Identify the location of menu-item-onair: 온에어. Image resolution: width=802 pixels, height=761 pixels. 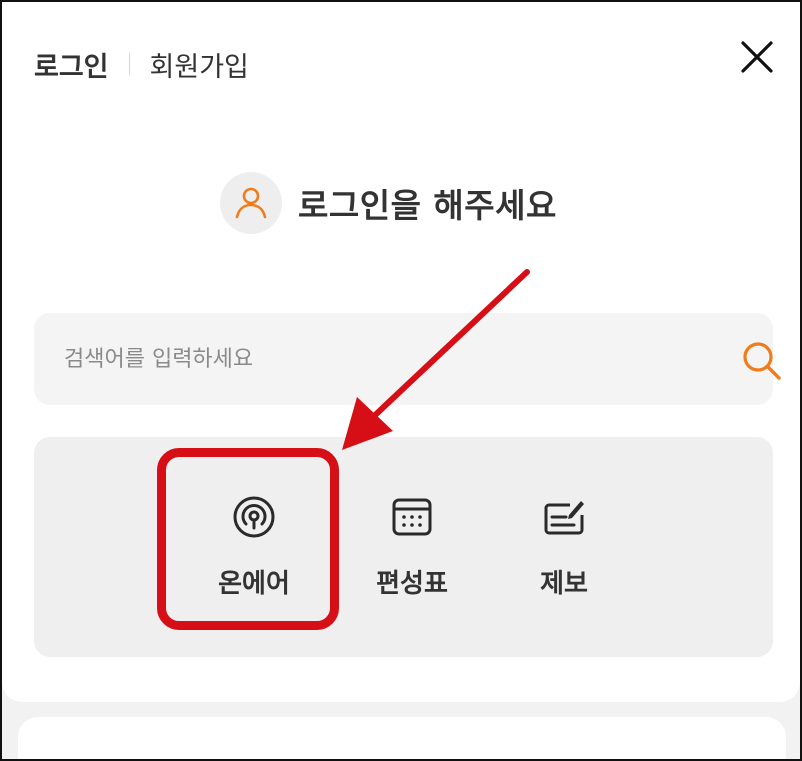
(254, 555).